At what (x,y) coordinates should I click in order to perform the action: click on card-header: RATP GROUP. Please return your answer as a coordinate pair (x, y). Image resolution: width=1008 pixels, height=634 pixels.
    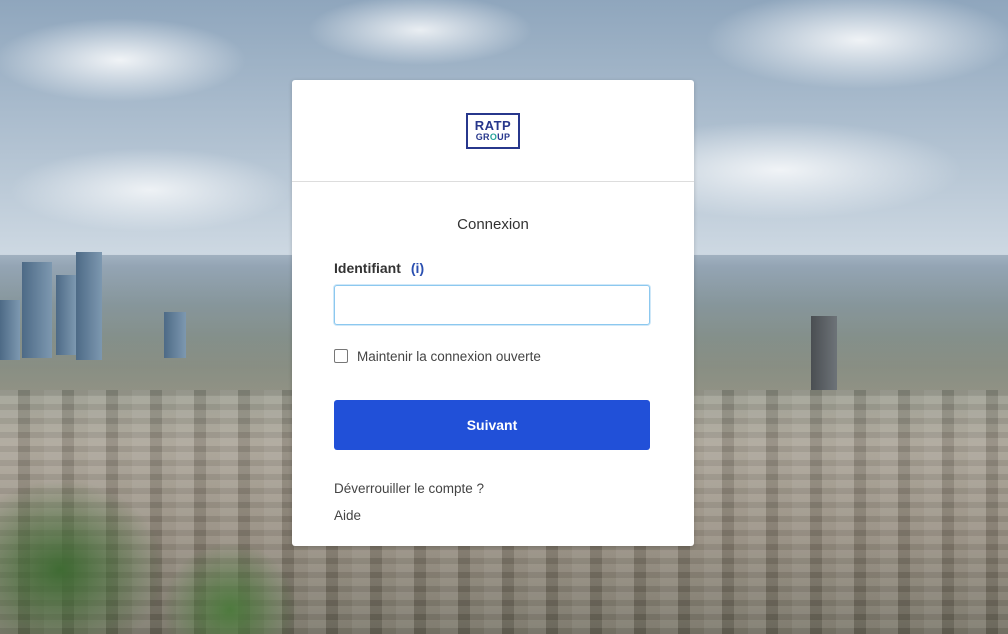
    Looking at the image, I should click on (493, 131).